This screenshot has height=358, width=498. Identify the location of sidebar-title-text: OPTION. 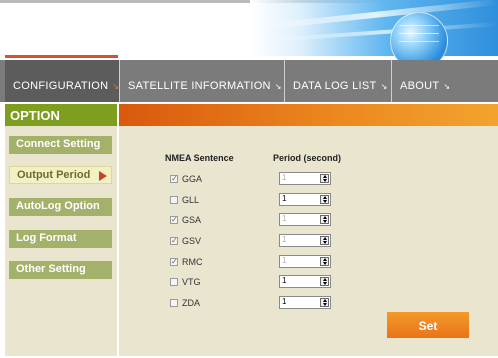
(35, 115).